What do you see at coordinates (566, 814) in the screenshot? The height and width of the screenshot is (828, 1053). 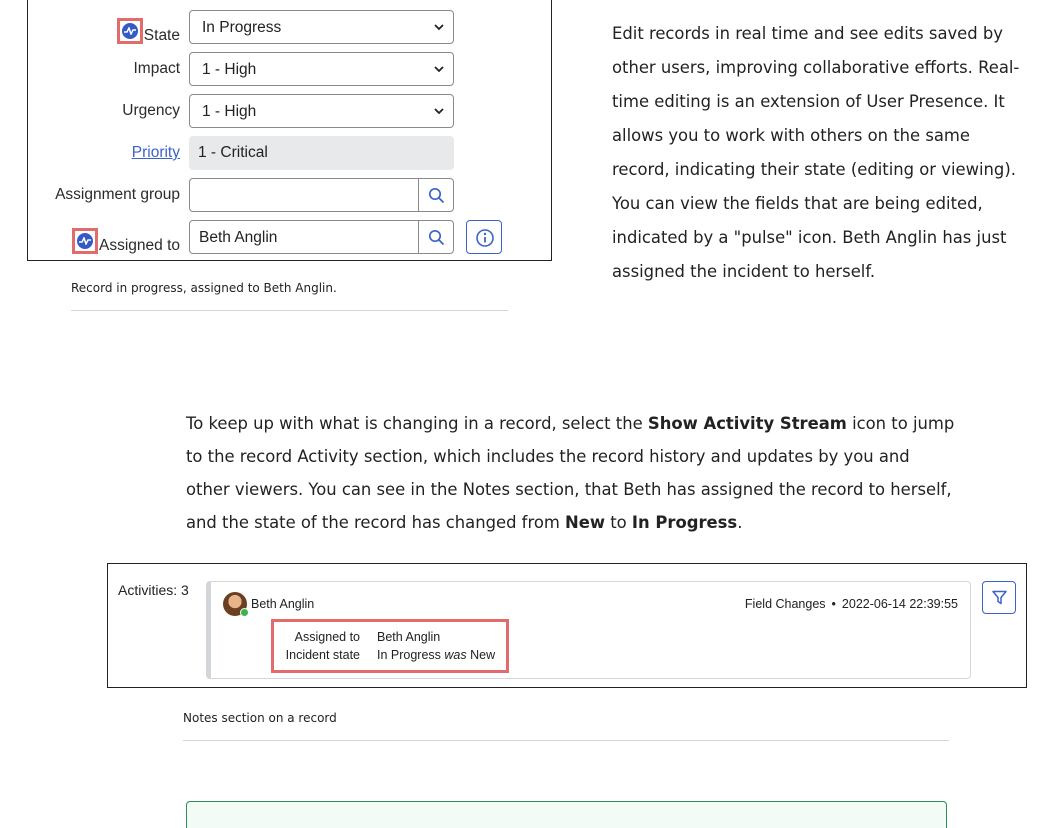 I see `note-callout-box` at bounding box center [566, 814].